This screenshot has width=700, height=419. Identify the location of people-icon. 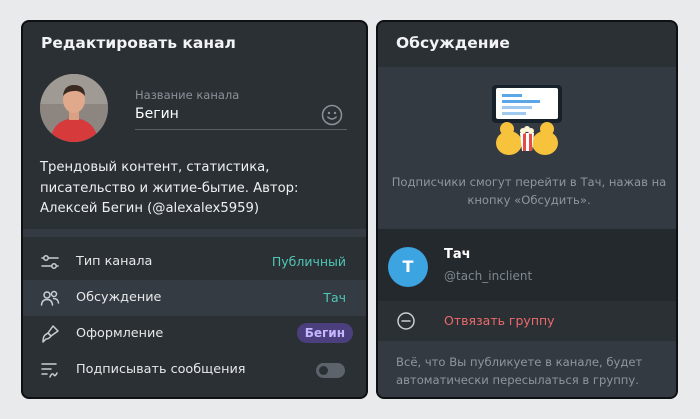
(50, 298).